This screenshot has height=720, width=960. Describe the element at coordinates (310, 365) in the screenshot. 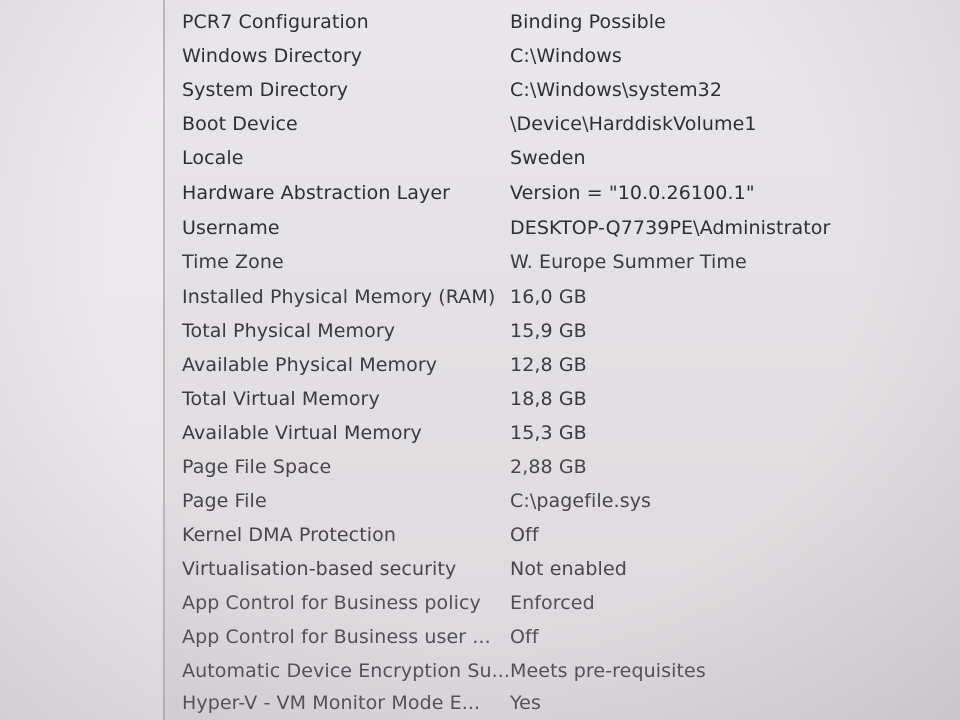

I see `item-name: Available Physical Memory` at that location.